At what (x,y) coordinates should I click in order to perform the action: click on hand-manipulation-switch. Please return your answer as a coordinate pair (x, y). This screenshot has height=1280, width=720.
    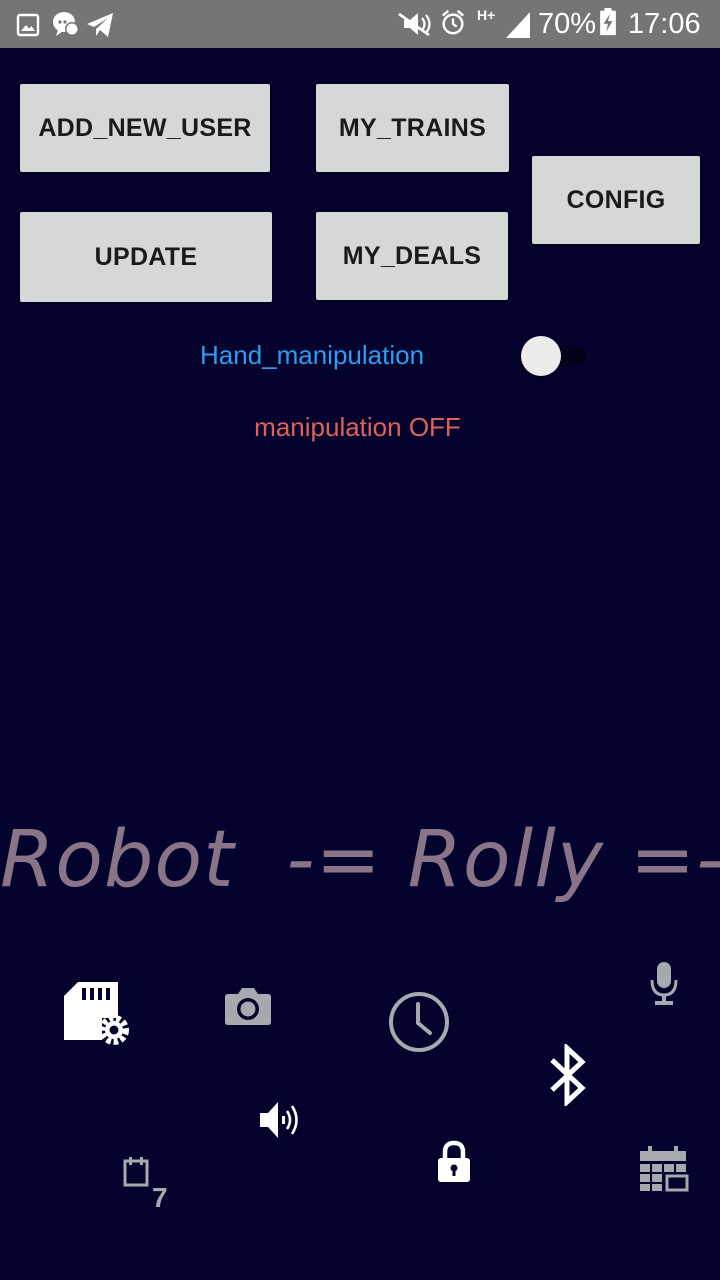
    Looking at the image, I should click on (555, 356).